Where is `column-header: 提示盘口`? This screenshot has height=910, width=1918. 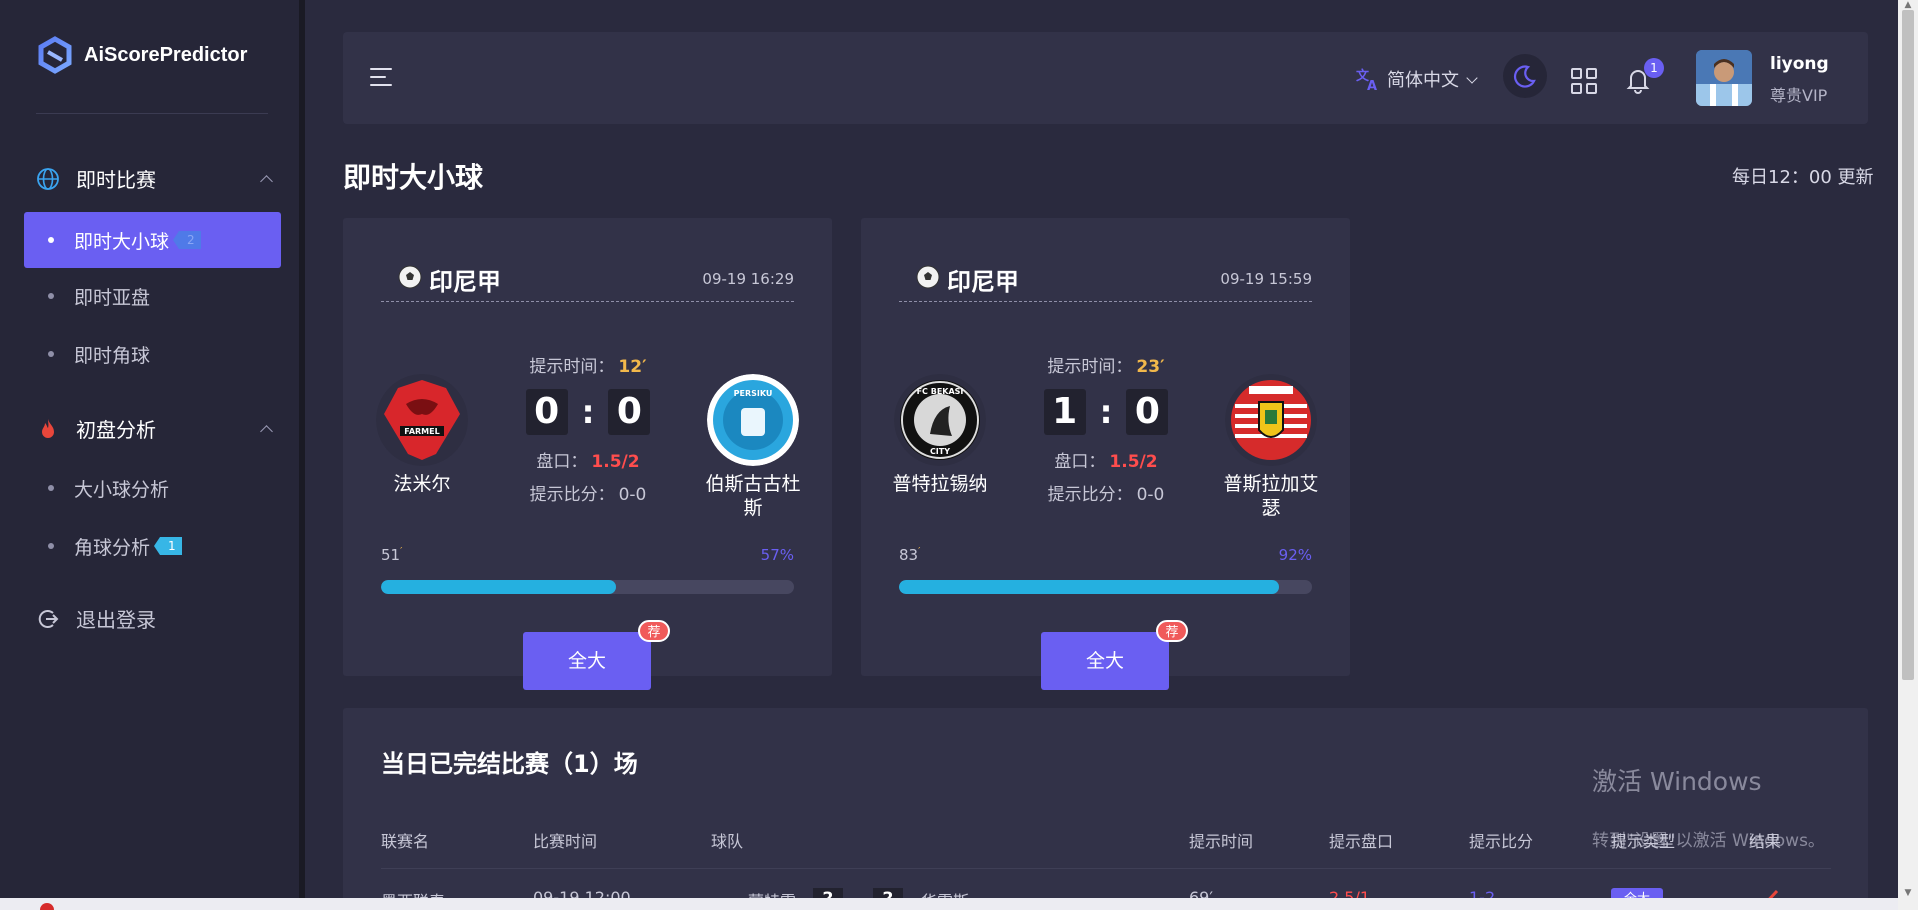
column-header: 提示盘口 is located at coordinates (1361, 841).